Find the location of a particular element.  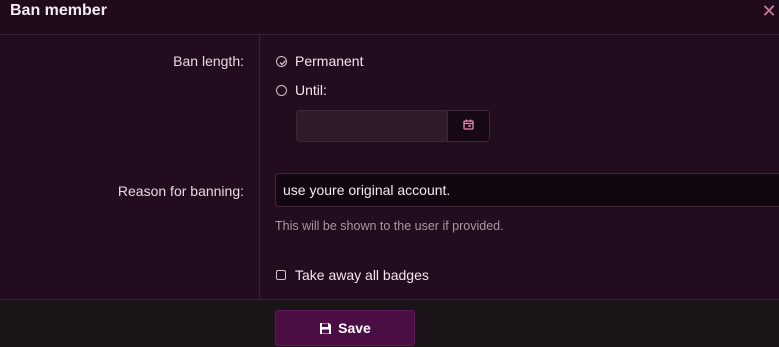

reason-label: Reason for banning: is located at coordinates (180, 191).